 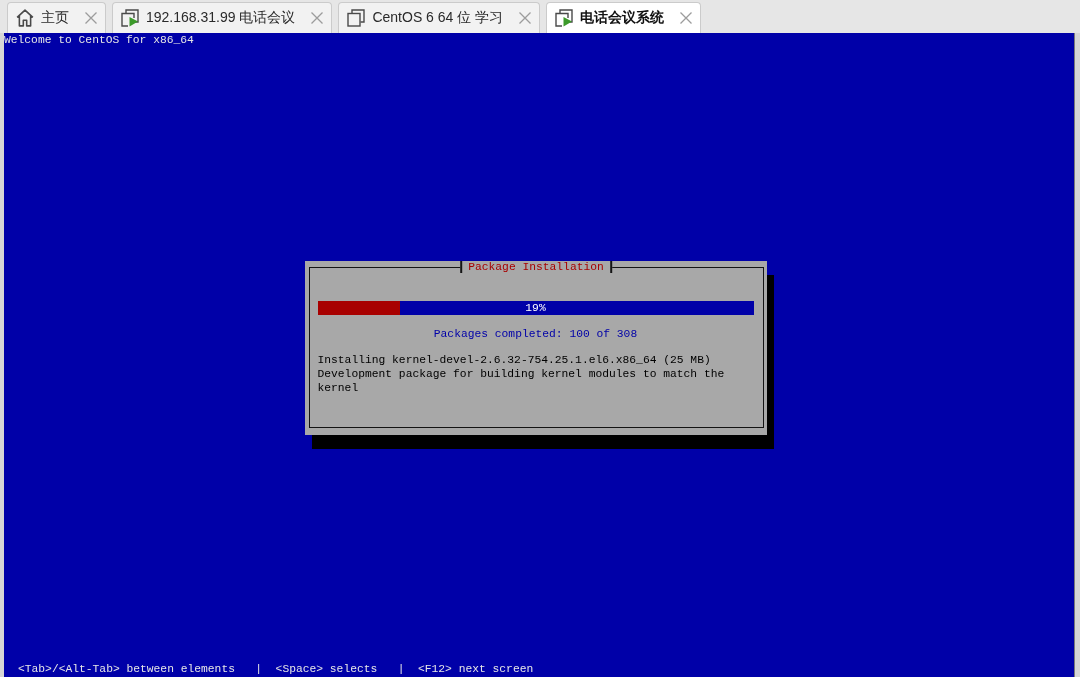 What do you see at coordinates (338, 387) in the screenshot?
I see `package-detail-line: kernel` at bounding box center [338, 387].